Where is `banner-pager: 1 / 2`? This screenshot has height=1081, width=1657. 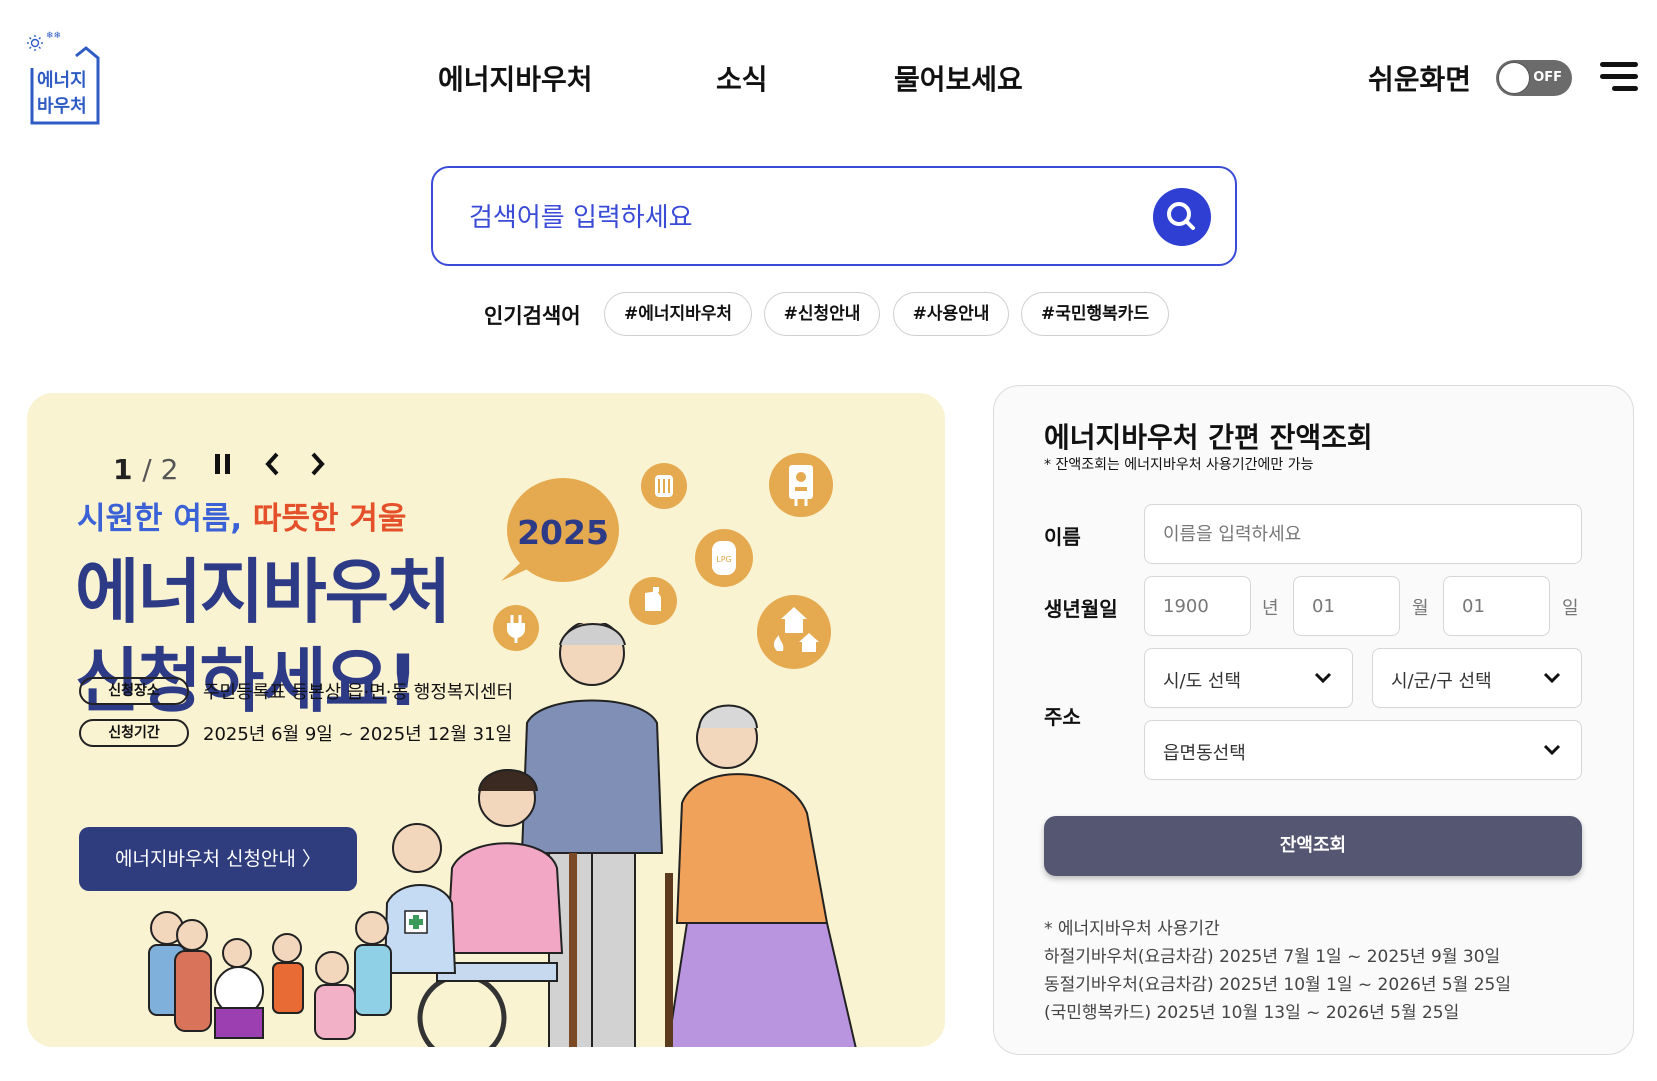
banner-pager: 1 / 2 is located at coordinates (145, 469).